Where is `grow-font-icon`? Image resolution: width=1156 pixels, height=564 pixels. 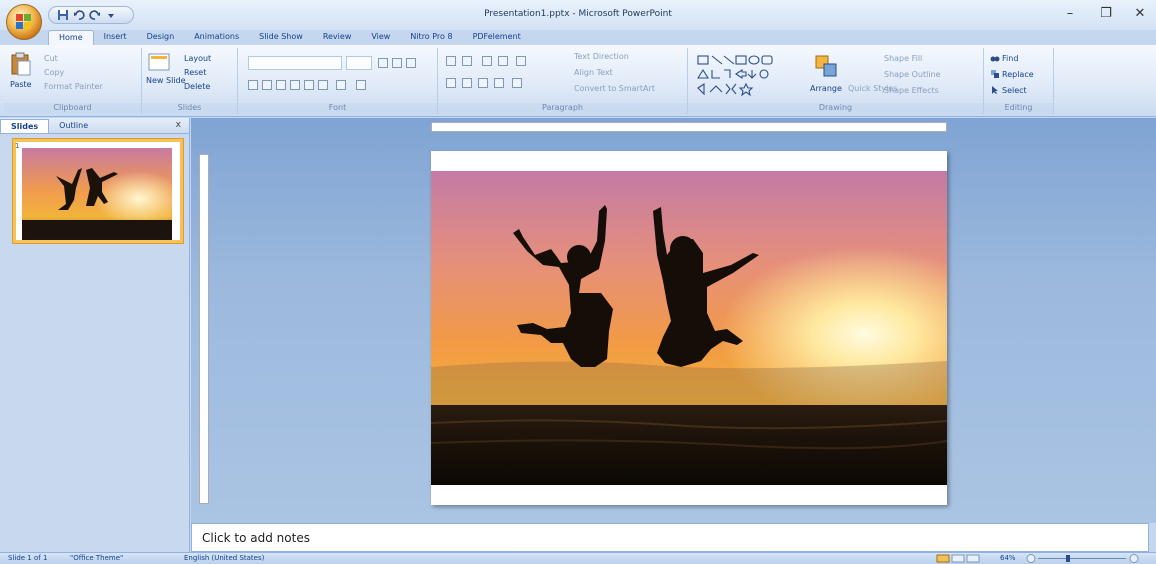 grow-font-icon is located at coordinates (383, 63).